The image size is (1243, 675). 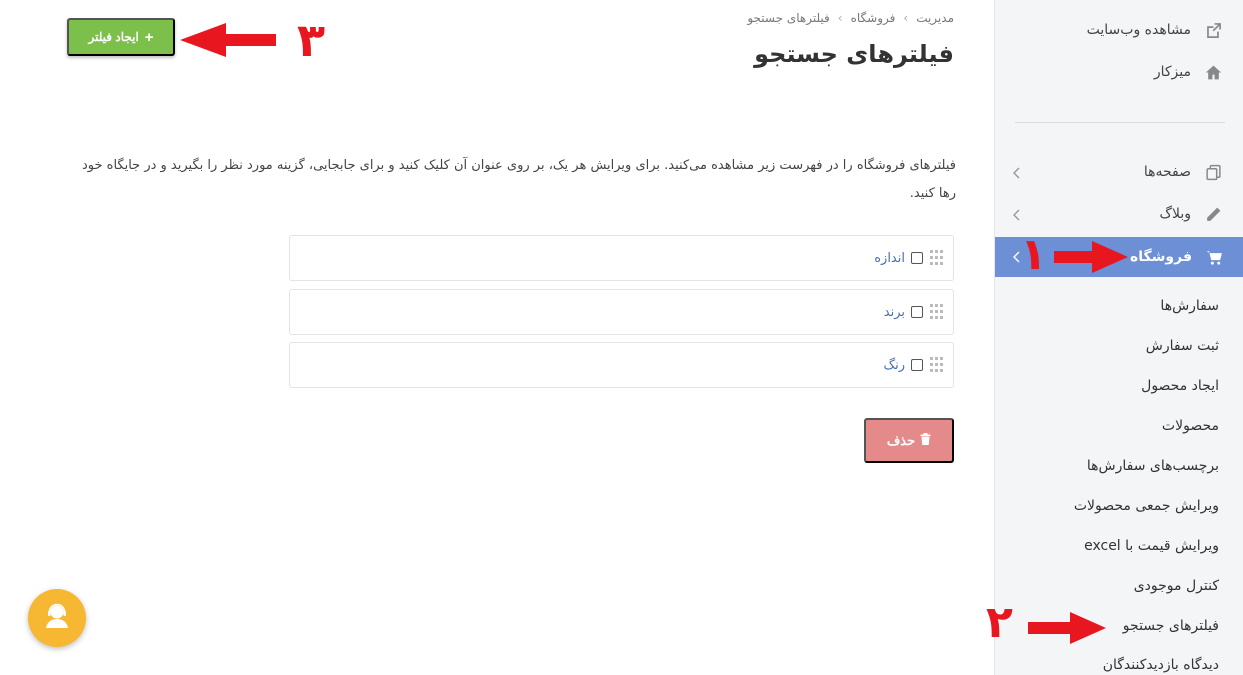 I want to click on annotation-number-3: ۳, so click(x=311, y=40).